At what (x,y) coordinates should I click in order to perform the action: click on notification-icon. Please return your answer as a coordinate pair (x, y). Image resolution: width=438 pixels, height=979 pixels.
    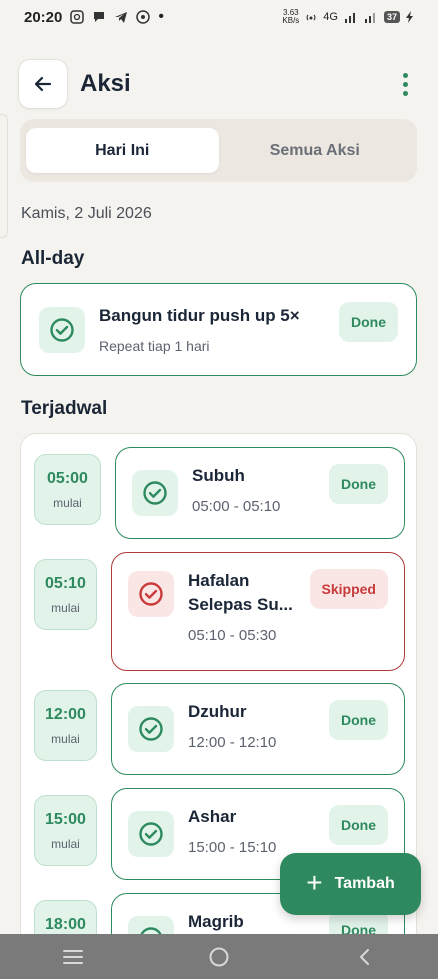
    Looking at the image, I should click on (77, 17).